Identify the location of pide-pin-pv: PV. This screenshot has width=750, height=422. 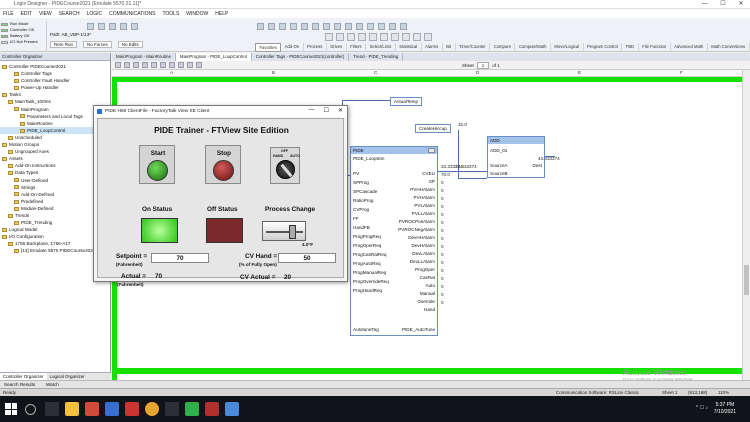
(356, 173).